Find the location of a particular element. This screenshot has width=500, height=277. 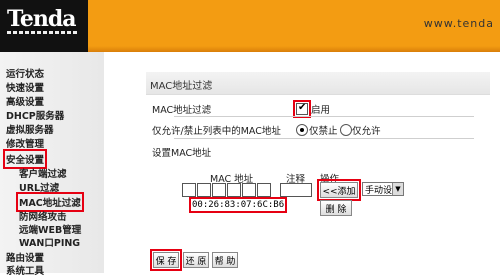

sidebar-item-dhcp: DHCP服务器 is located at coordinates (35, 115).